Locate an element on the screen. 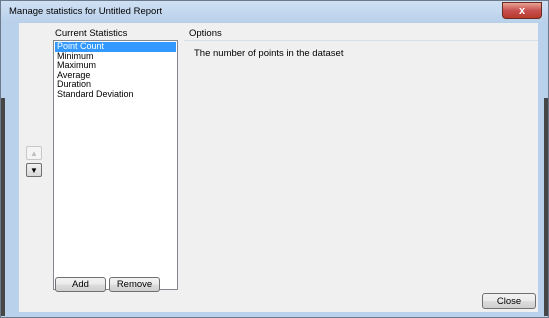  triangle-up-icon: ▲ is located at coordinates (34, 153).